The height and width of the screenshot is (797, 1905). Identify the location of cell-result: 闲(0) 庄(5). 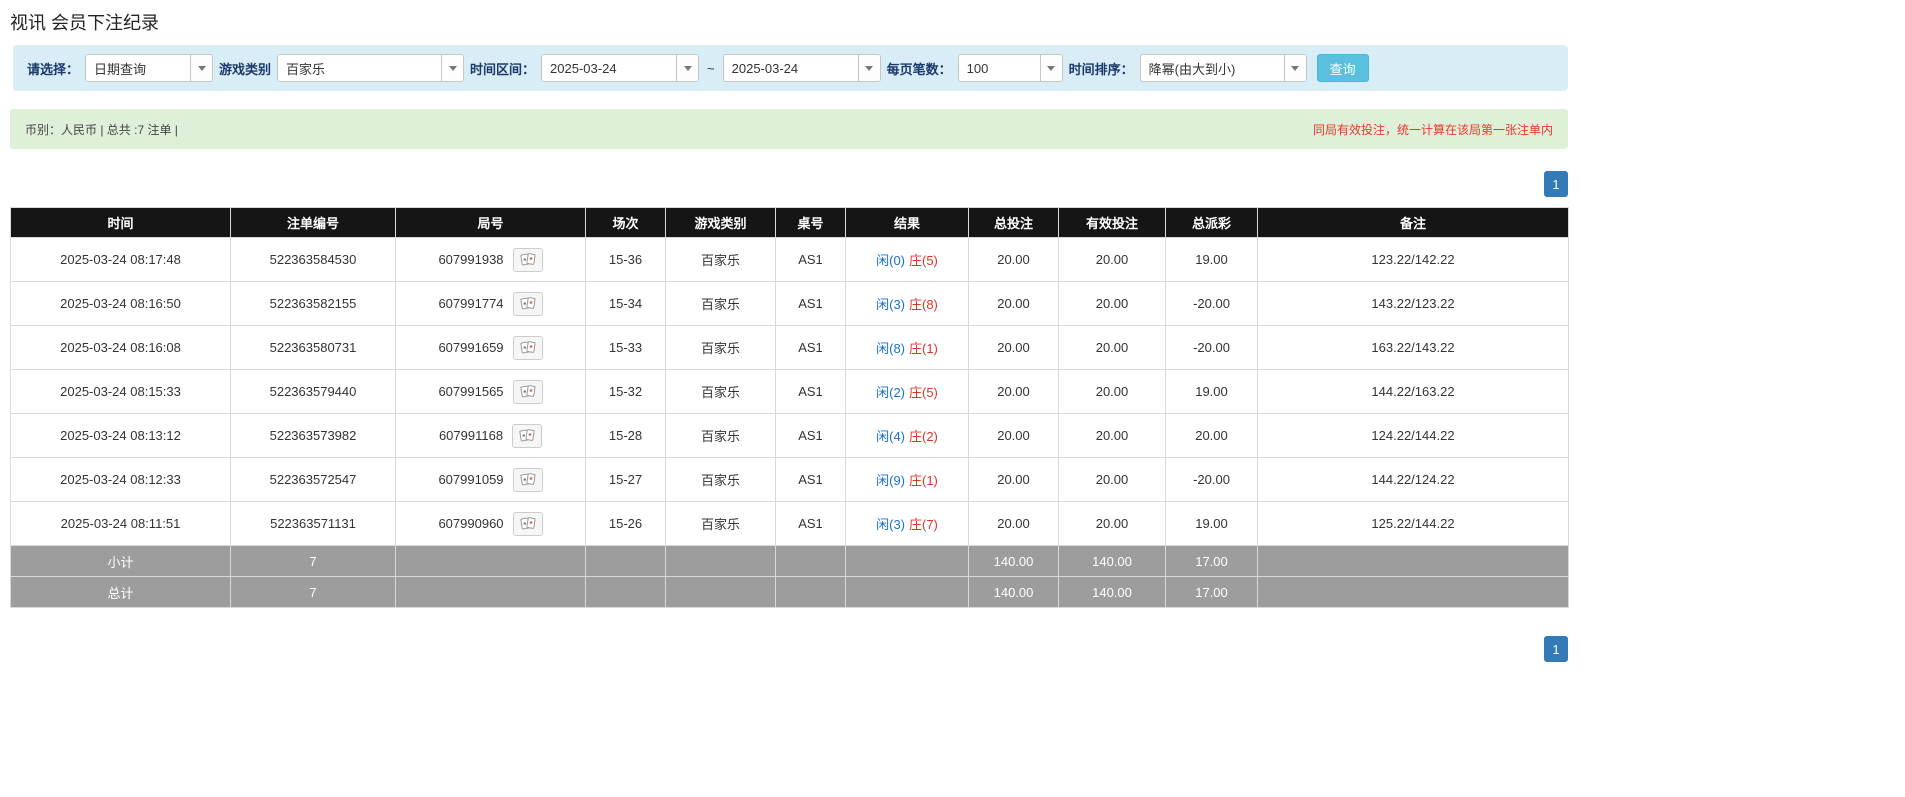
(907, 259).